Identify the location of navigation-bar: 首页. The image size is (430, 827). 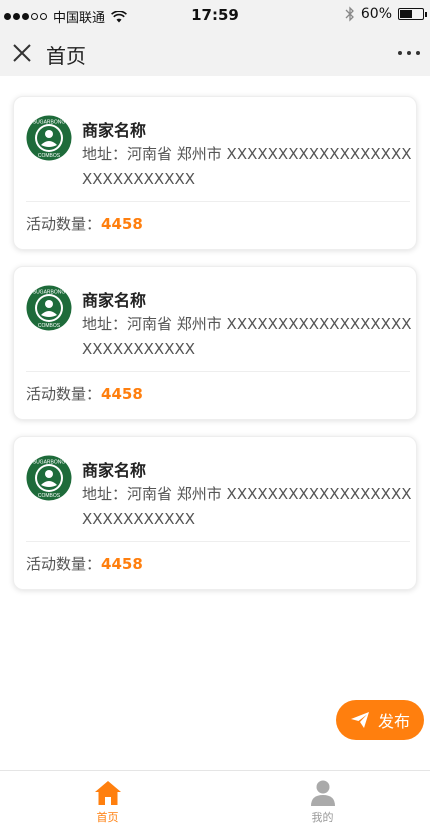
(215, 53).